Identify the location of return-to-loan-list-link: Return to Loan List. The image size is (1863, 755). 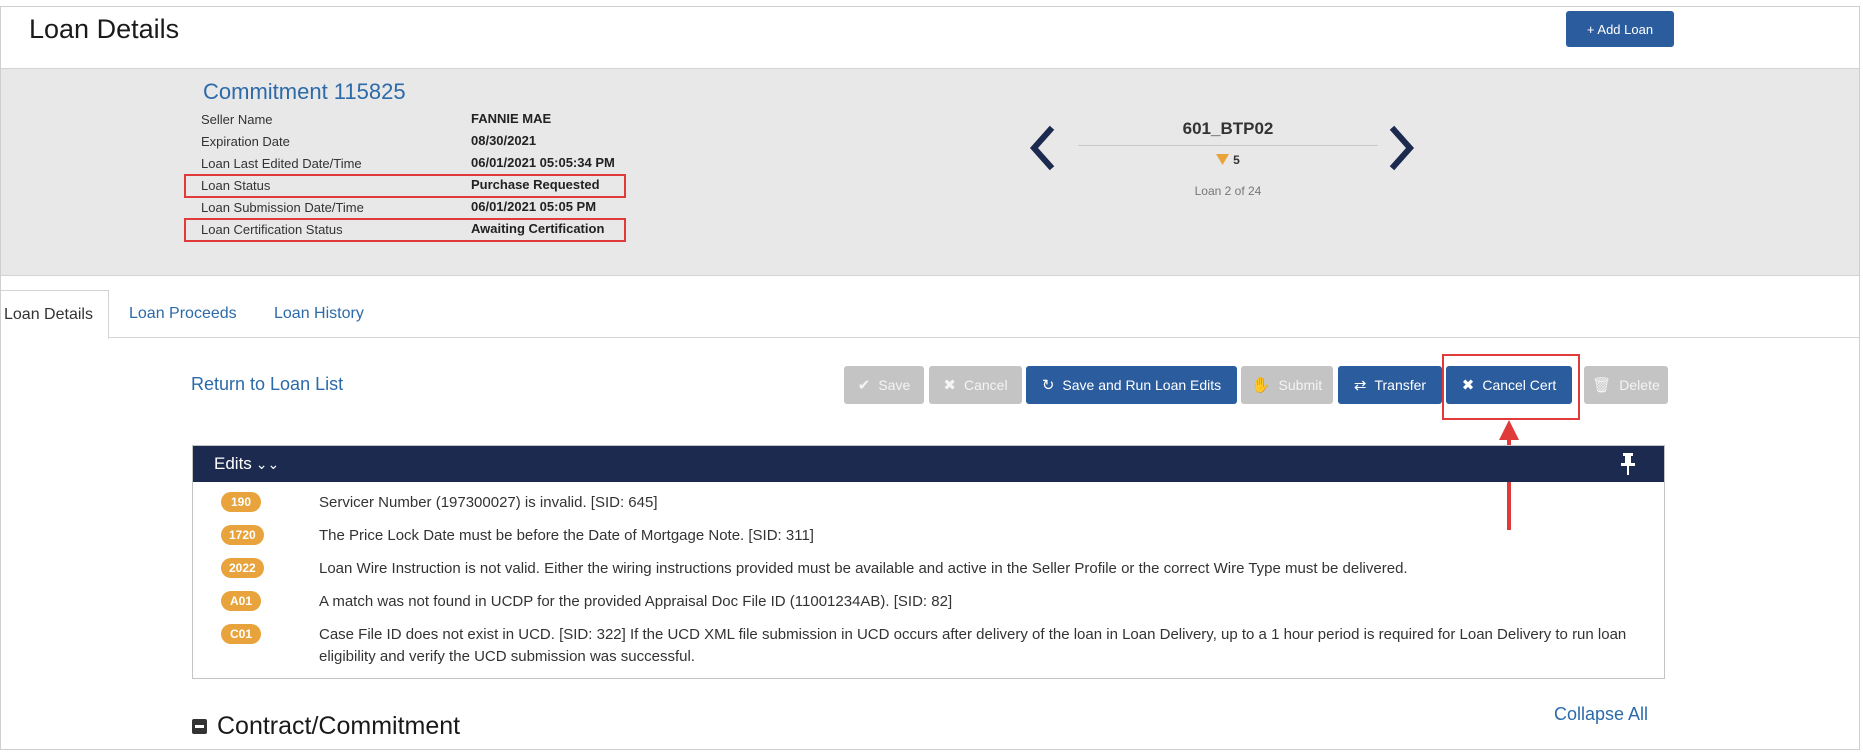
(267, 384).